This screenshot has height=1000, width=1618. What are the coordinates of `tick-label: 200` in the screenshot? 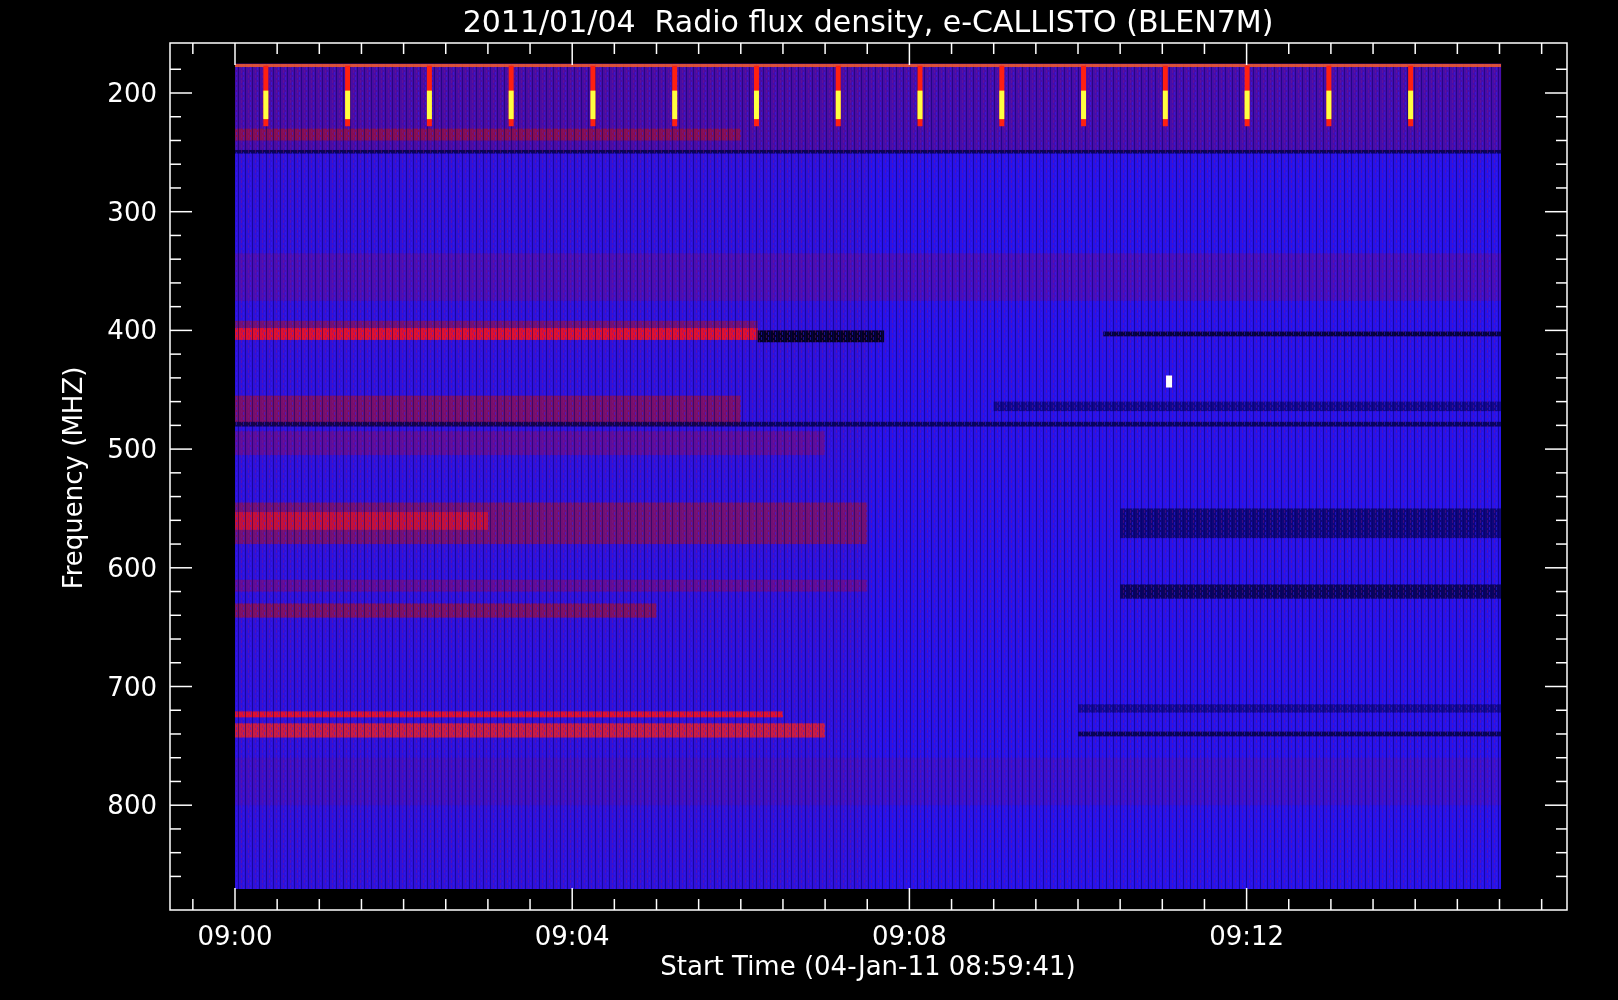 It's located at (132, 93).